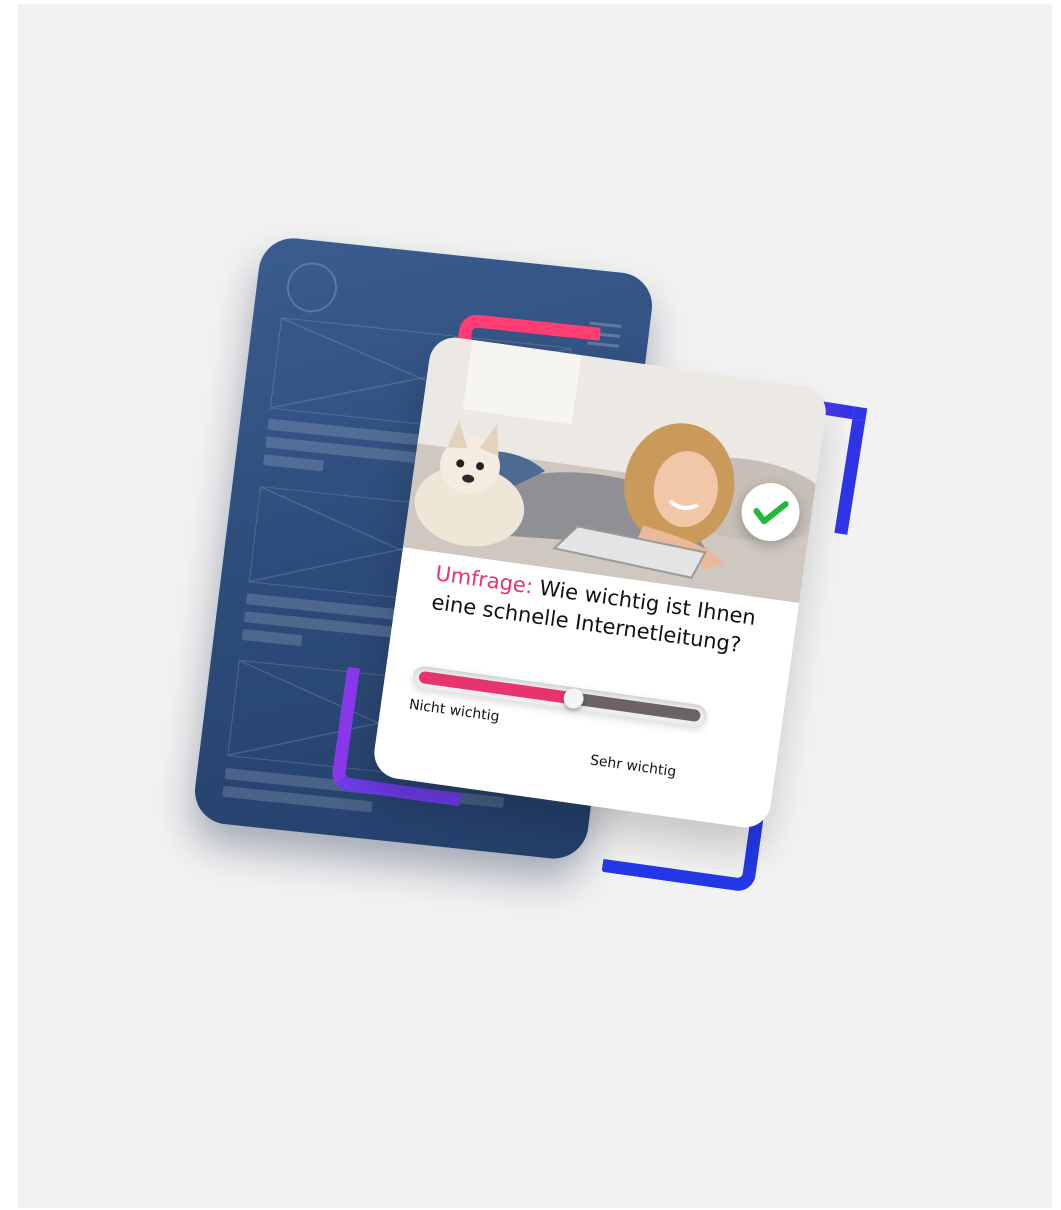  What do you see at coordinates (454, 711) in the screenshot?
I see `slider-label-min: Nicht wichtig` at bounding box center [454, 711].